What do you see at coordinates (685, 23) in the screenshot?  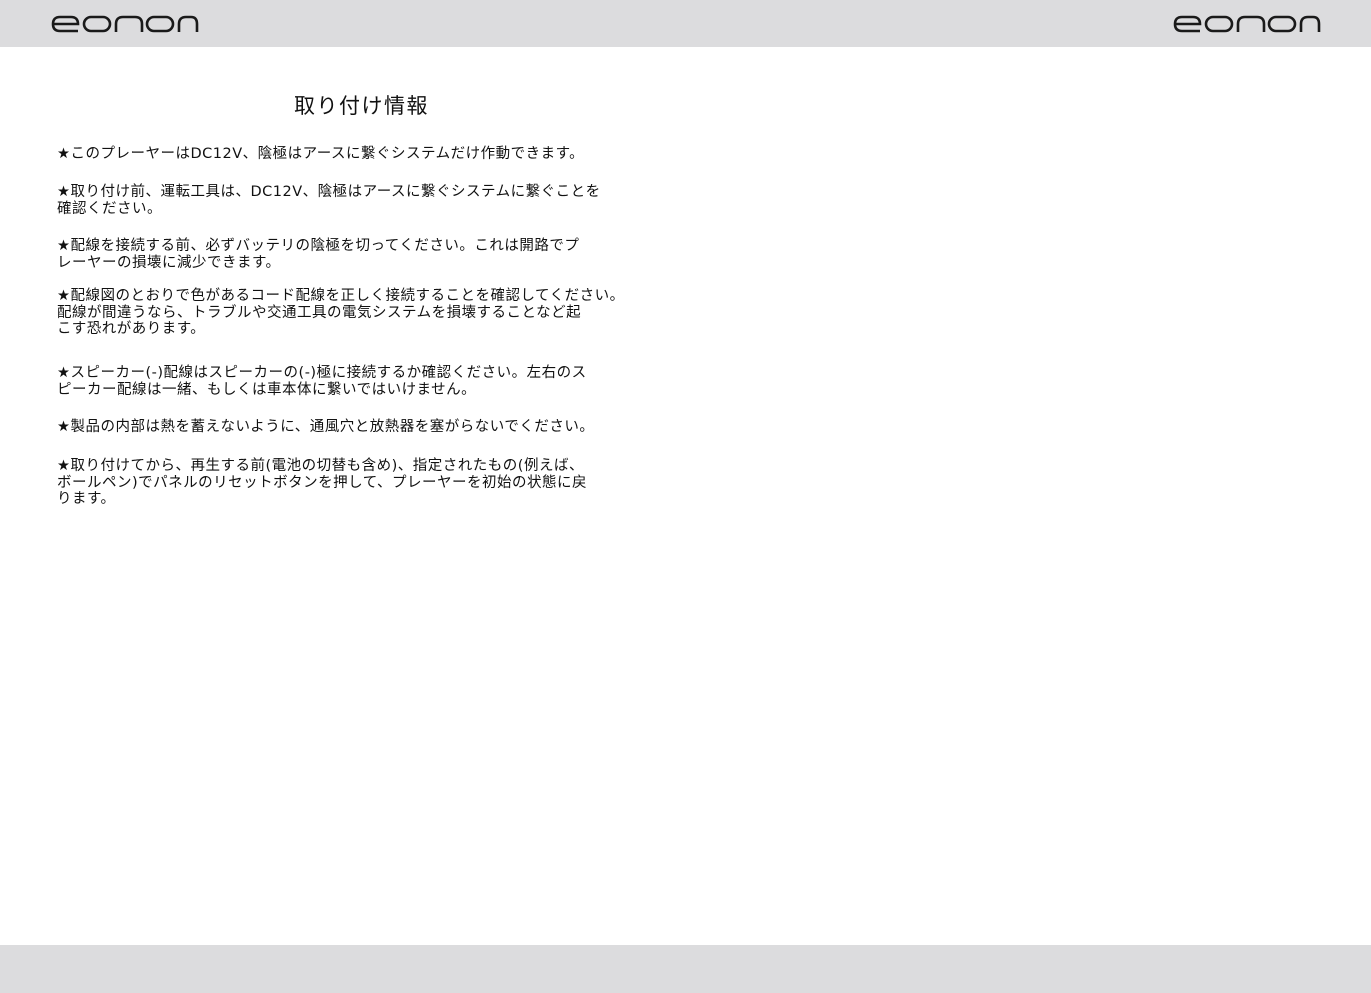 I see `header-band` at bounding box center [685, 23].